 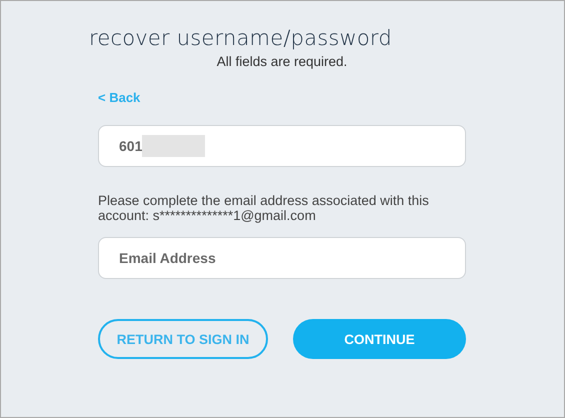 I want to click on return-button: RETURN TO SIGN IN, so click(x=183, y=339).